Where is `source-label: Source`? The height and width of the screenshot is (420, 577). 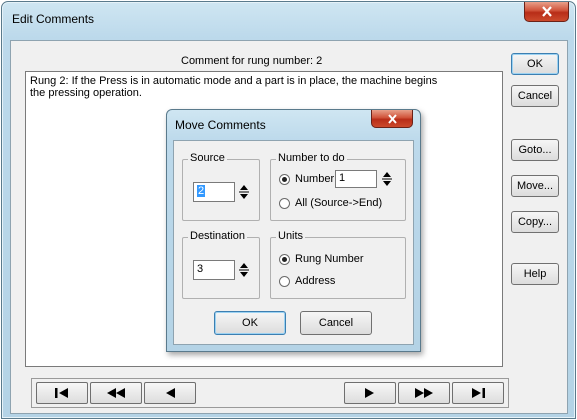
source-label: Source is located at coordinates (207, 158).